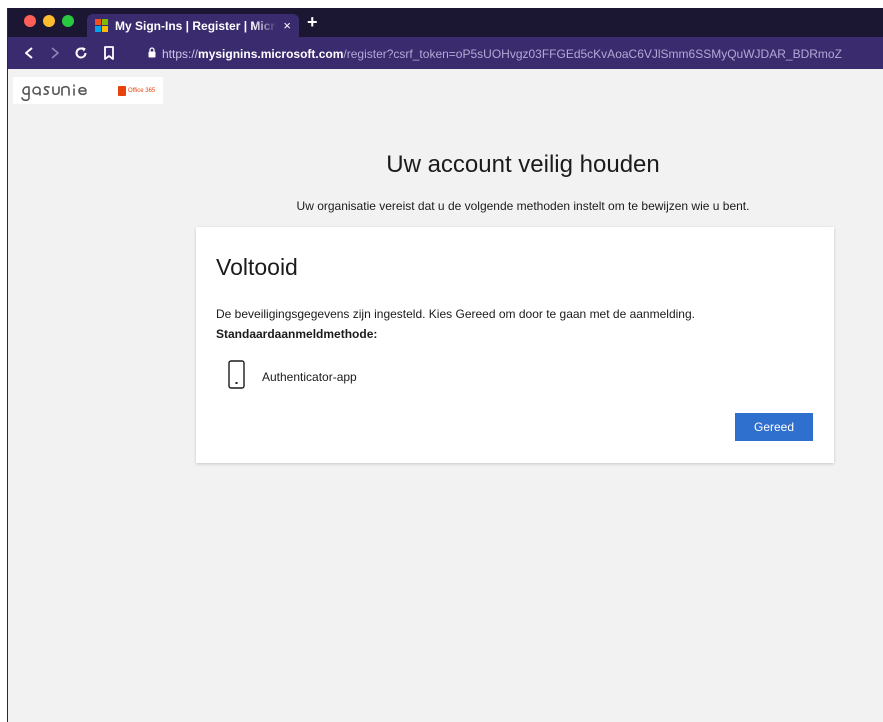 The height and width of the screenshot is (722, 883). I want to click on bookmark-icon, so click(109, 53).